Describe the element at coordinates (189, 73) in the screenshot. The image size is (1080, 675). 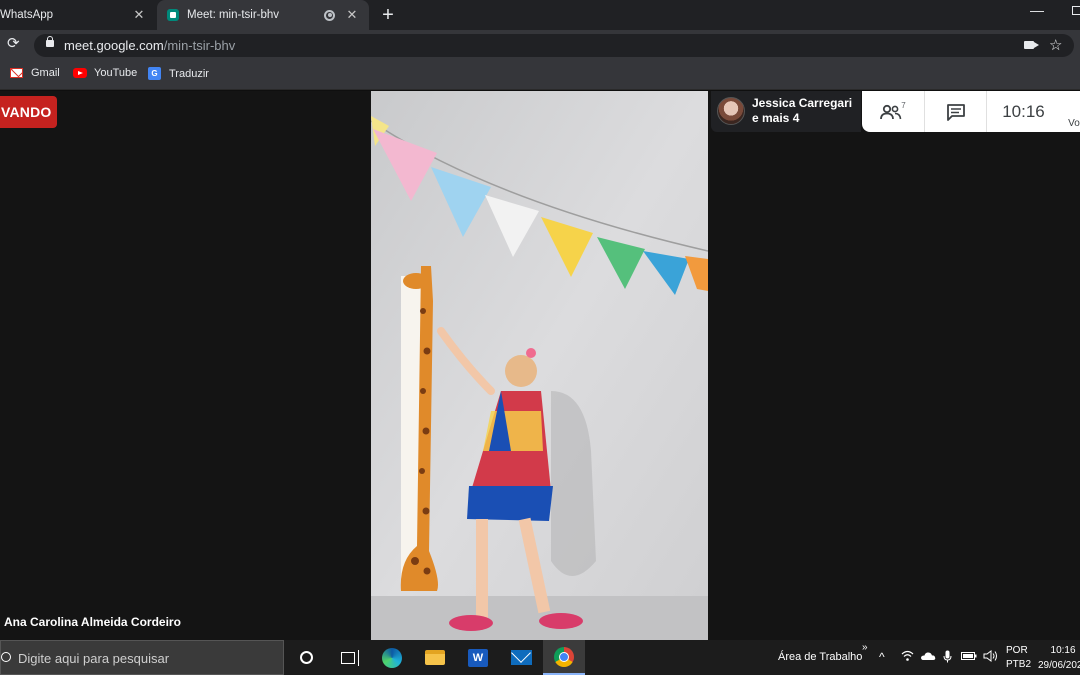
I see `bookmark-label: Traduzir` at that location.